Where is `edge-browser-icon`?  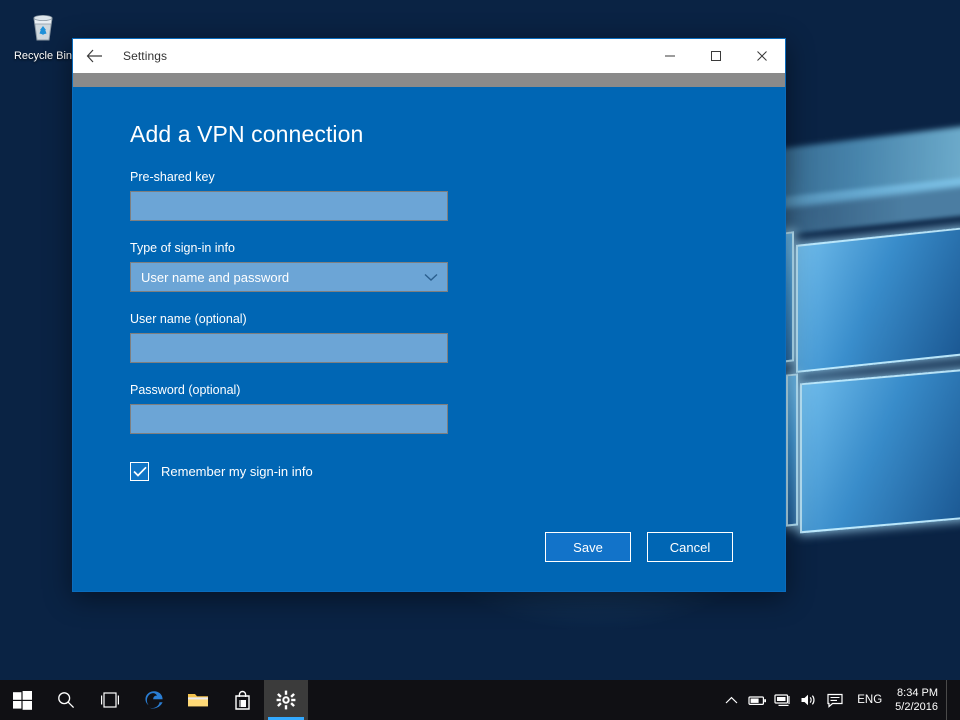
edge-browser-icon is located at coordinates (154, 700).